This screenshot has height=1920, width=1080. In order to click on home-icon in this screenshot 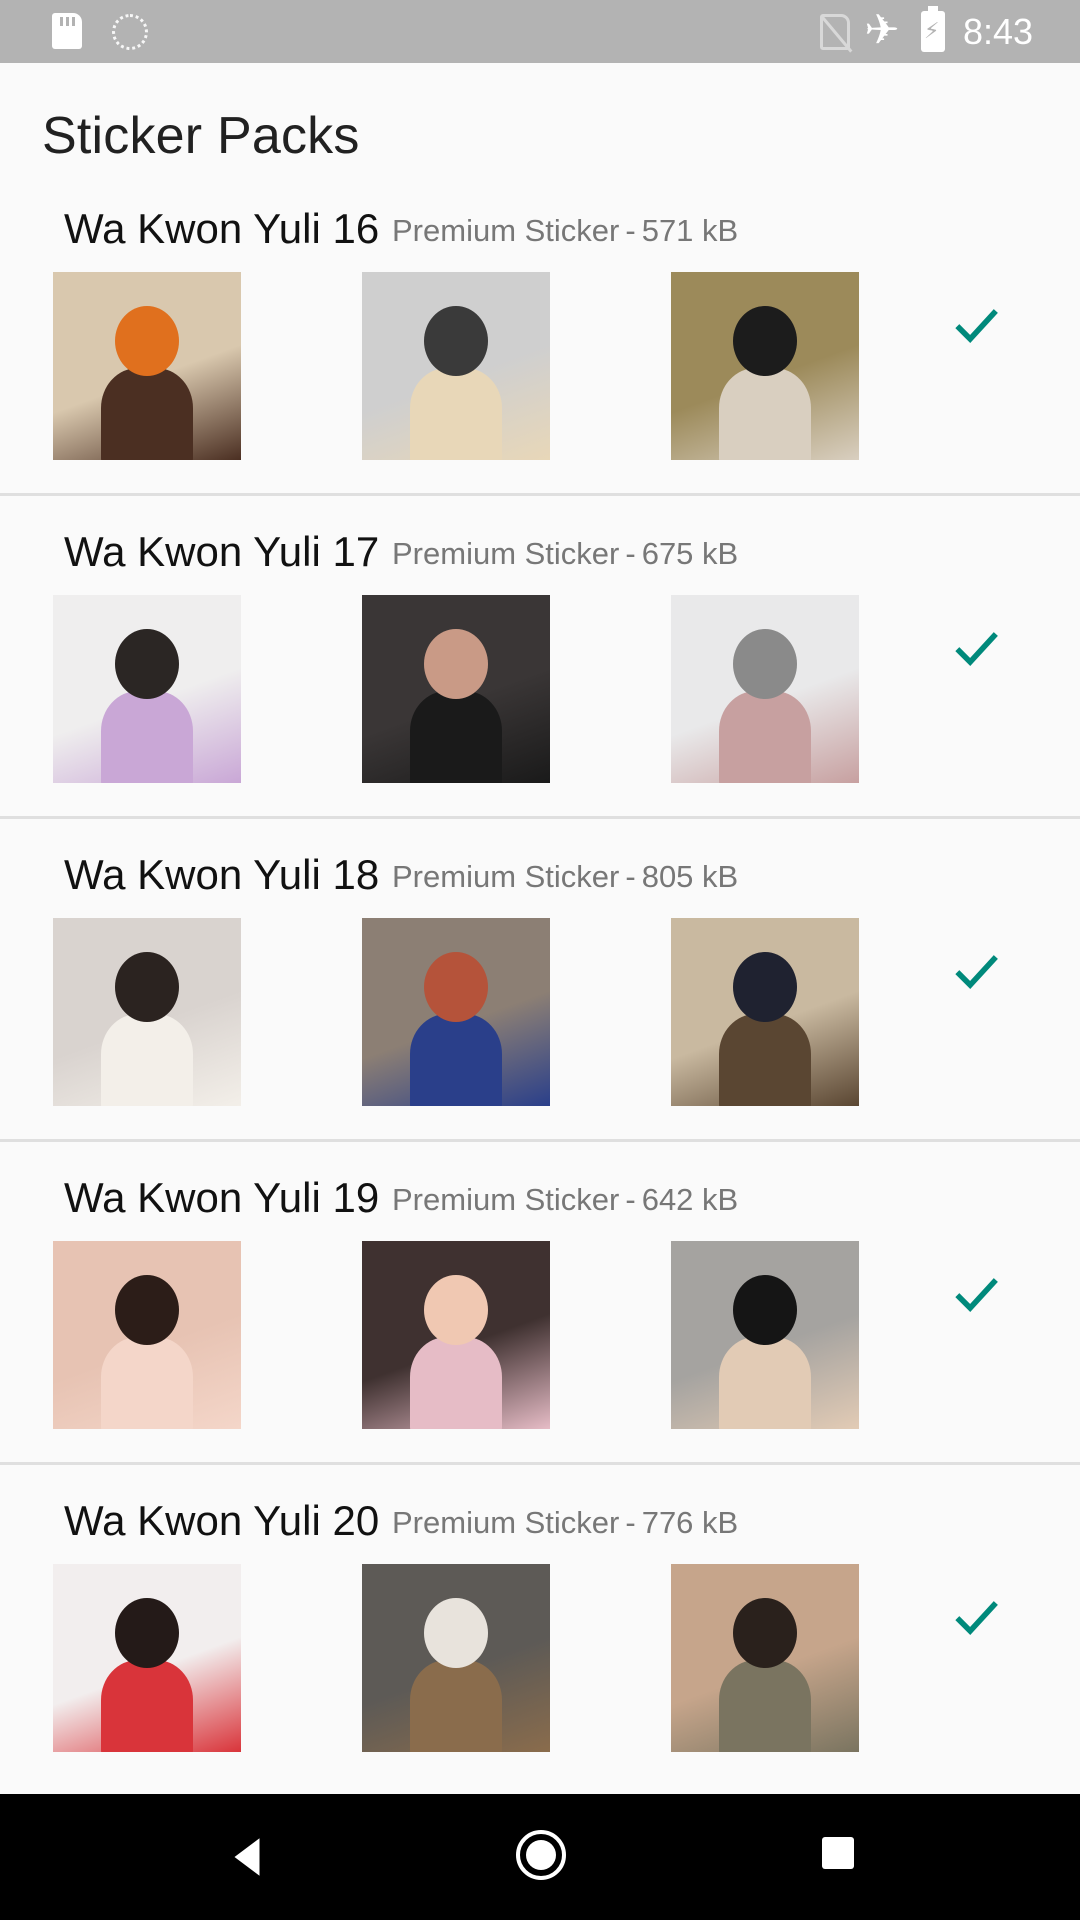, I will do `click(541, 1855)`.